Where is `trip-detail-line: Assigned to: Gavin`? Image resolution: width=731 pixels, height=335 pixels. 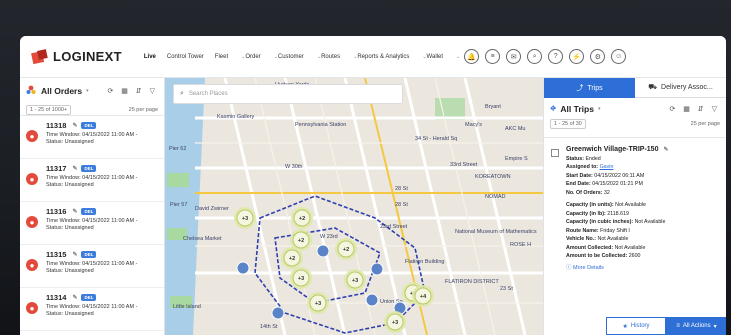 trip-detail-line: Assigned to: Gavin is located at coordinates (643, 167).